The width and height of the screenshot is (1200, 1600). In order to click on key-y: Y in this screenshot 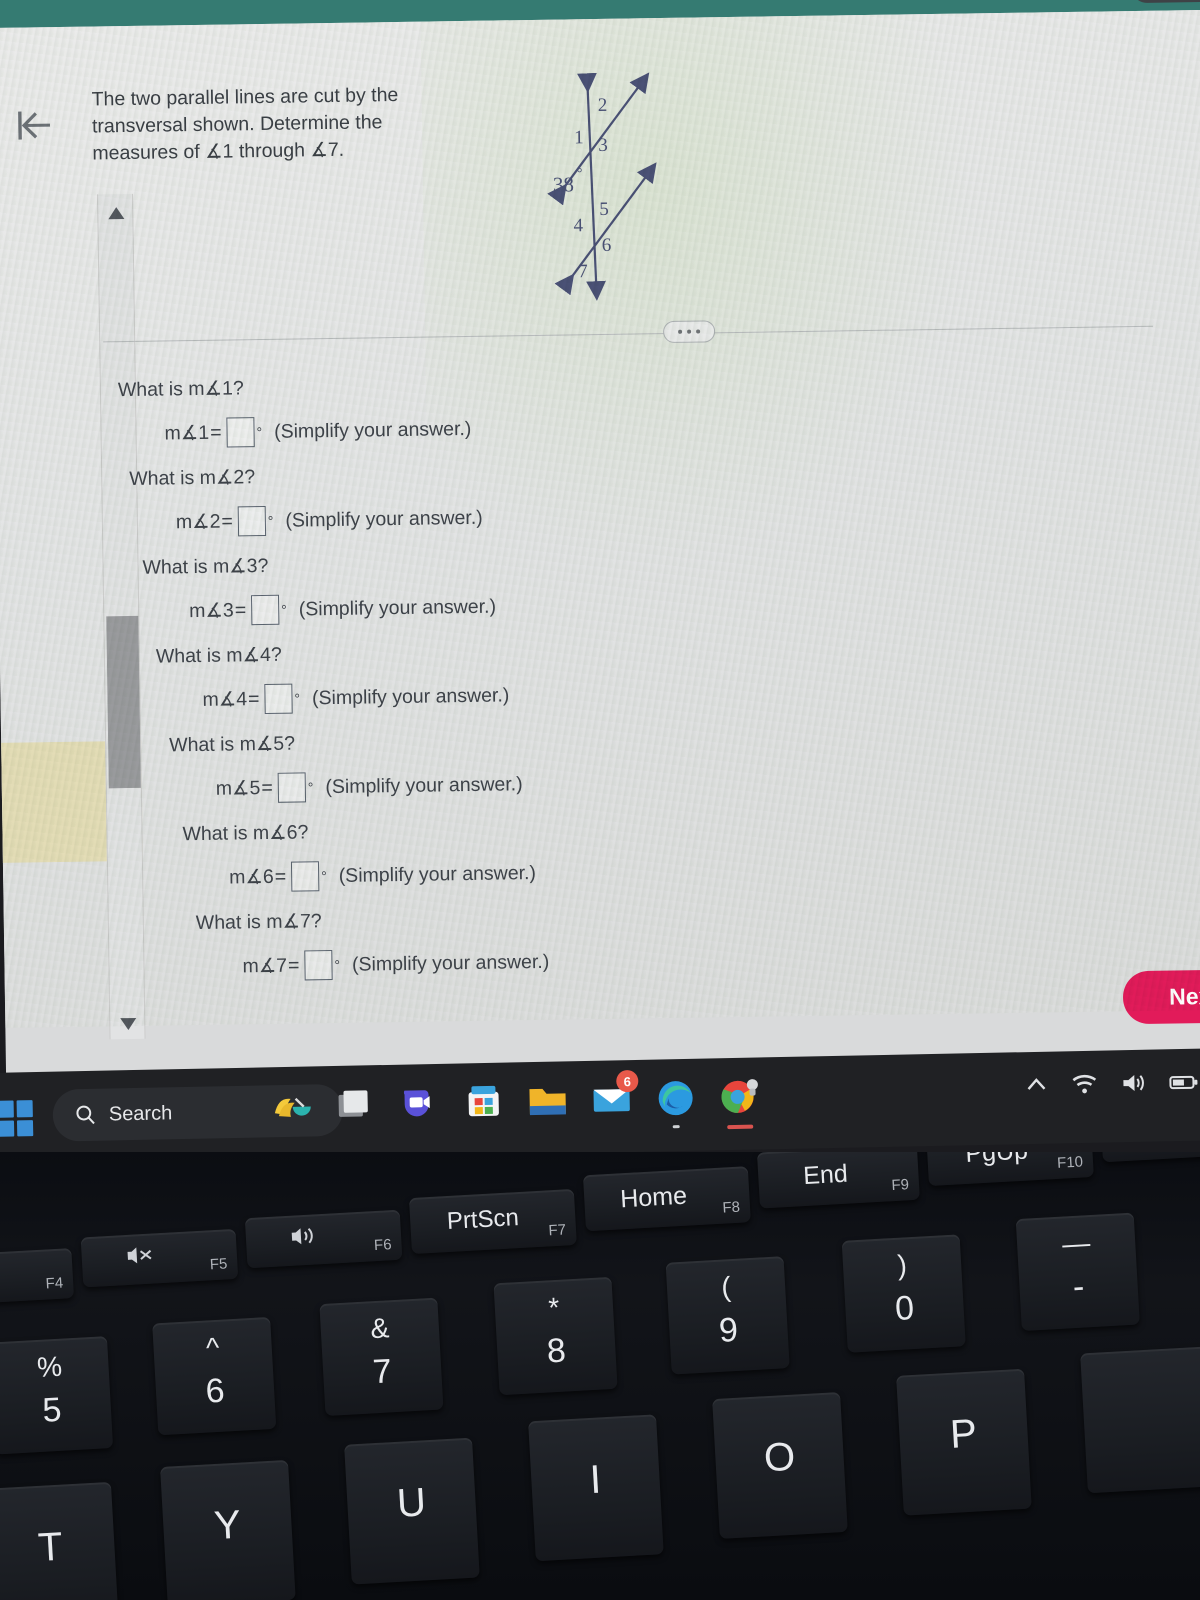, I will do `click(228, 1529)`.